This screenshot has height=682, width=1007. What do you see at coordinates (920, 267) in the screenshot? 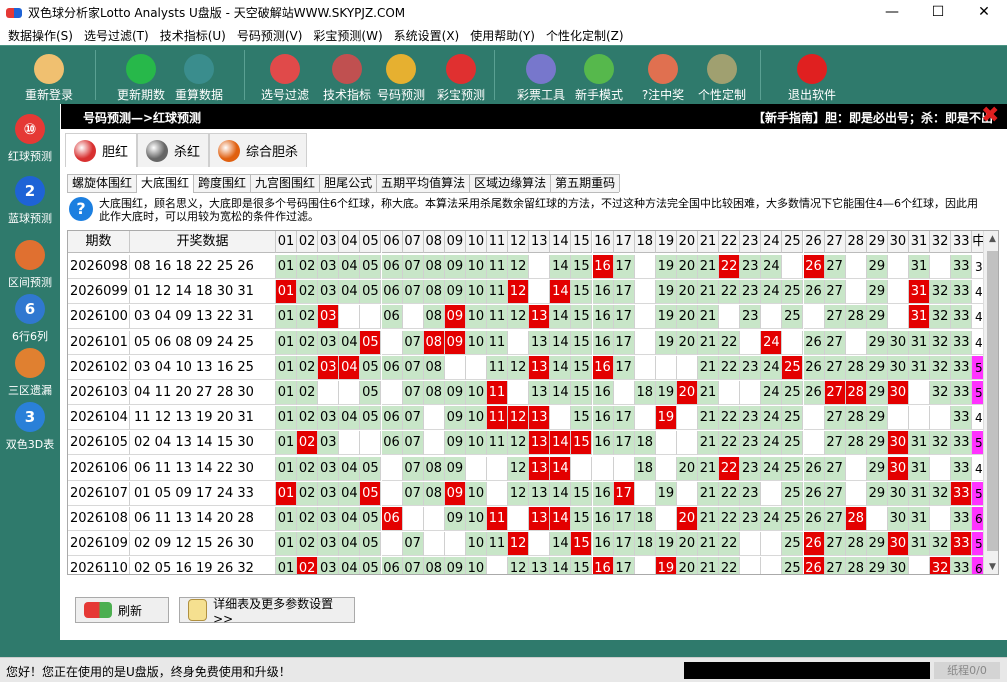
I see `candidate-cell: 31` at bounding box center [920, 267].